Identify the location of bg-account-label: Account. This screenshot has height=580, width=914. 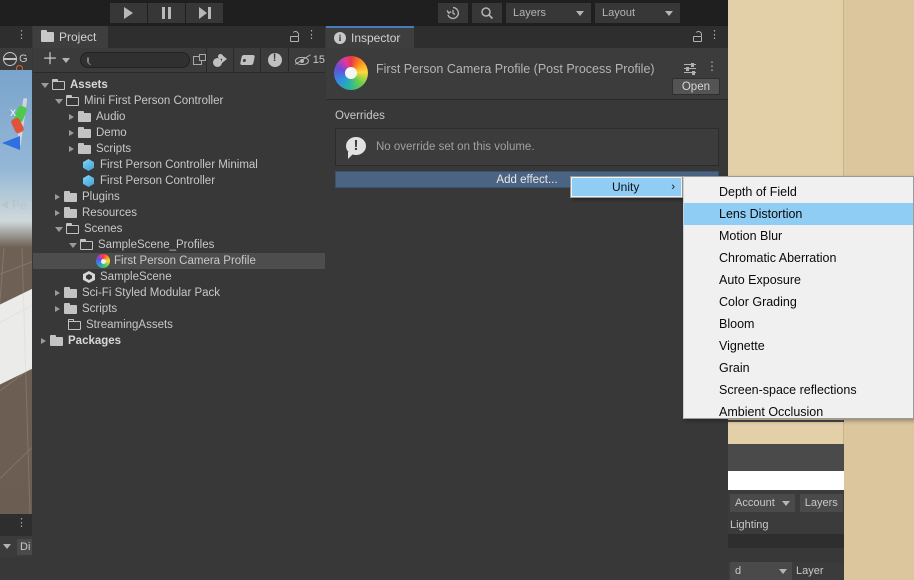
(755, 503).